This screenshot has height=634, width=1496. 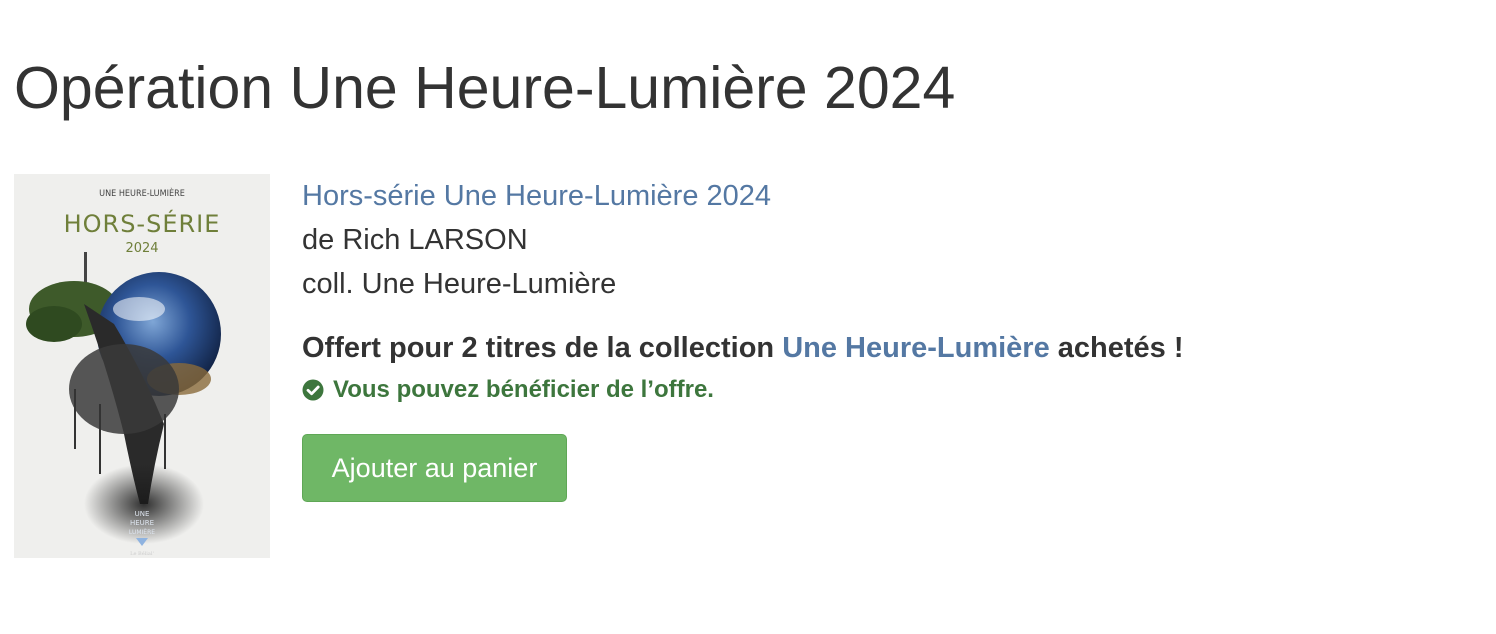 What do you see at coordinates (142, 523) in the screenshot?
I see `cover-logo-line2: HEURE` at bounding box center [142, 523].